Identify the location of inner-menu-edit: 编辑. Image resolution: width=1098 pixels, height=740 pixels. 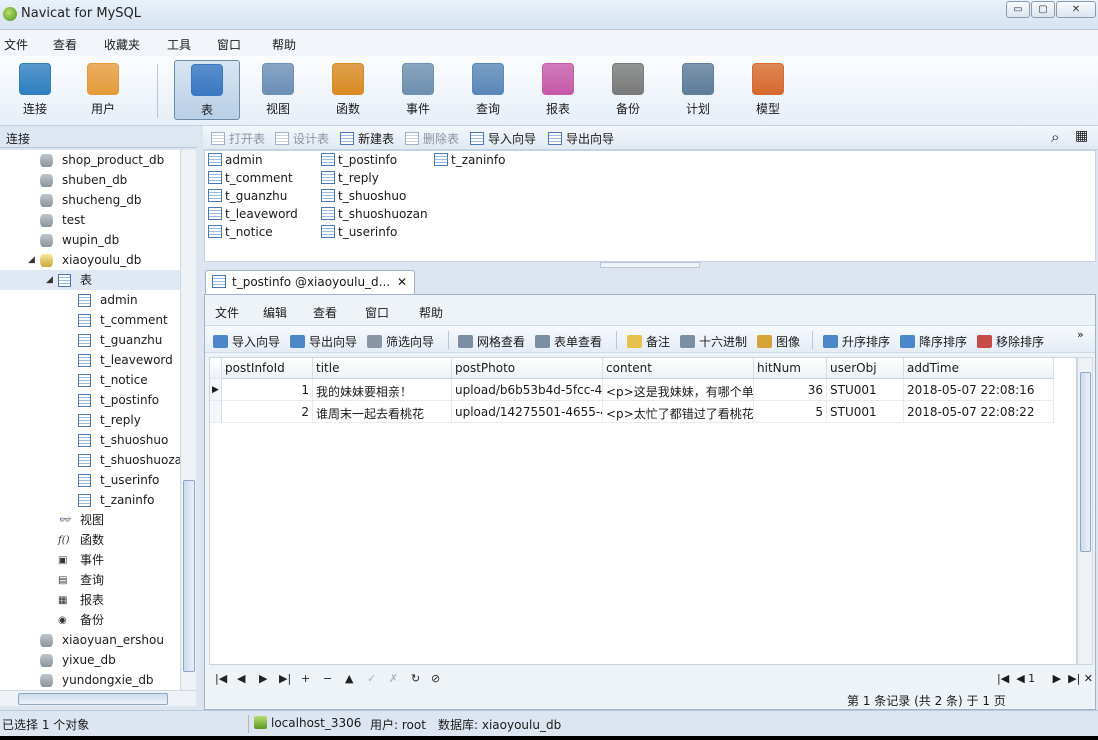
(275, 312).